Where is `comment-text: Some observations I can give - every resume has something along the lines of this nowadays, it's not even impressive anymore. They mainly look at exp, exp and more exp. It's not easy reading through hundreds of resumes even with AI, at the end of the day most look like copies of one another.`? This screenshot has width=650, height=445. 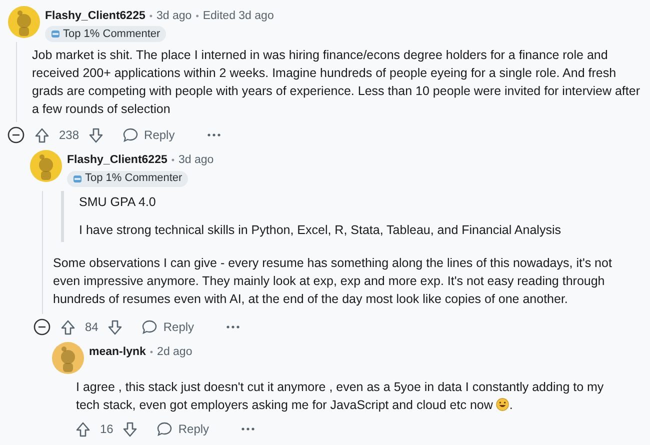
comment-text: Some observations I can give - every resume has something along the lines of this nowadays, it's not even impressive anymore. They mainly look at exp, exp and more exp. It's not easy reading through hundreds of resumes even with AI, at the end of the day most look like copies of one another. is located at coordinates (333, 281).